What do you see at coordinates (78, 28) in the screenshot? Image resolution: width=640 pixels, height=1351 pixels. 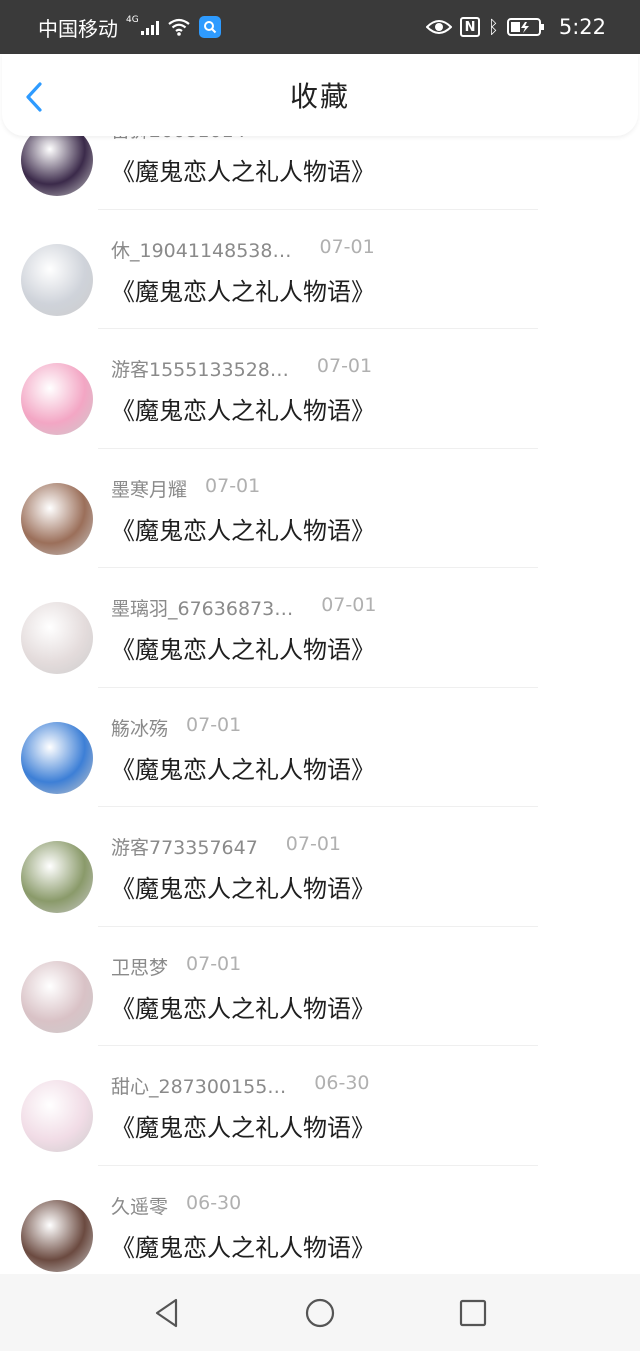 I see `carrier-label: 中国移动` at bounding box center [78, 28].